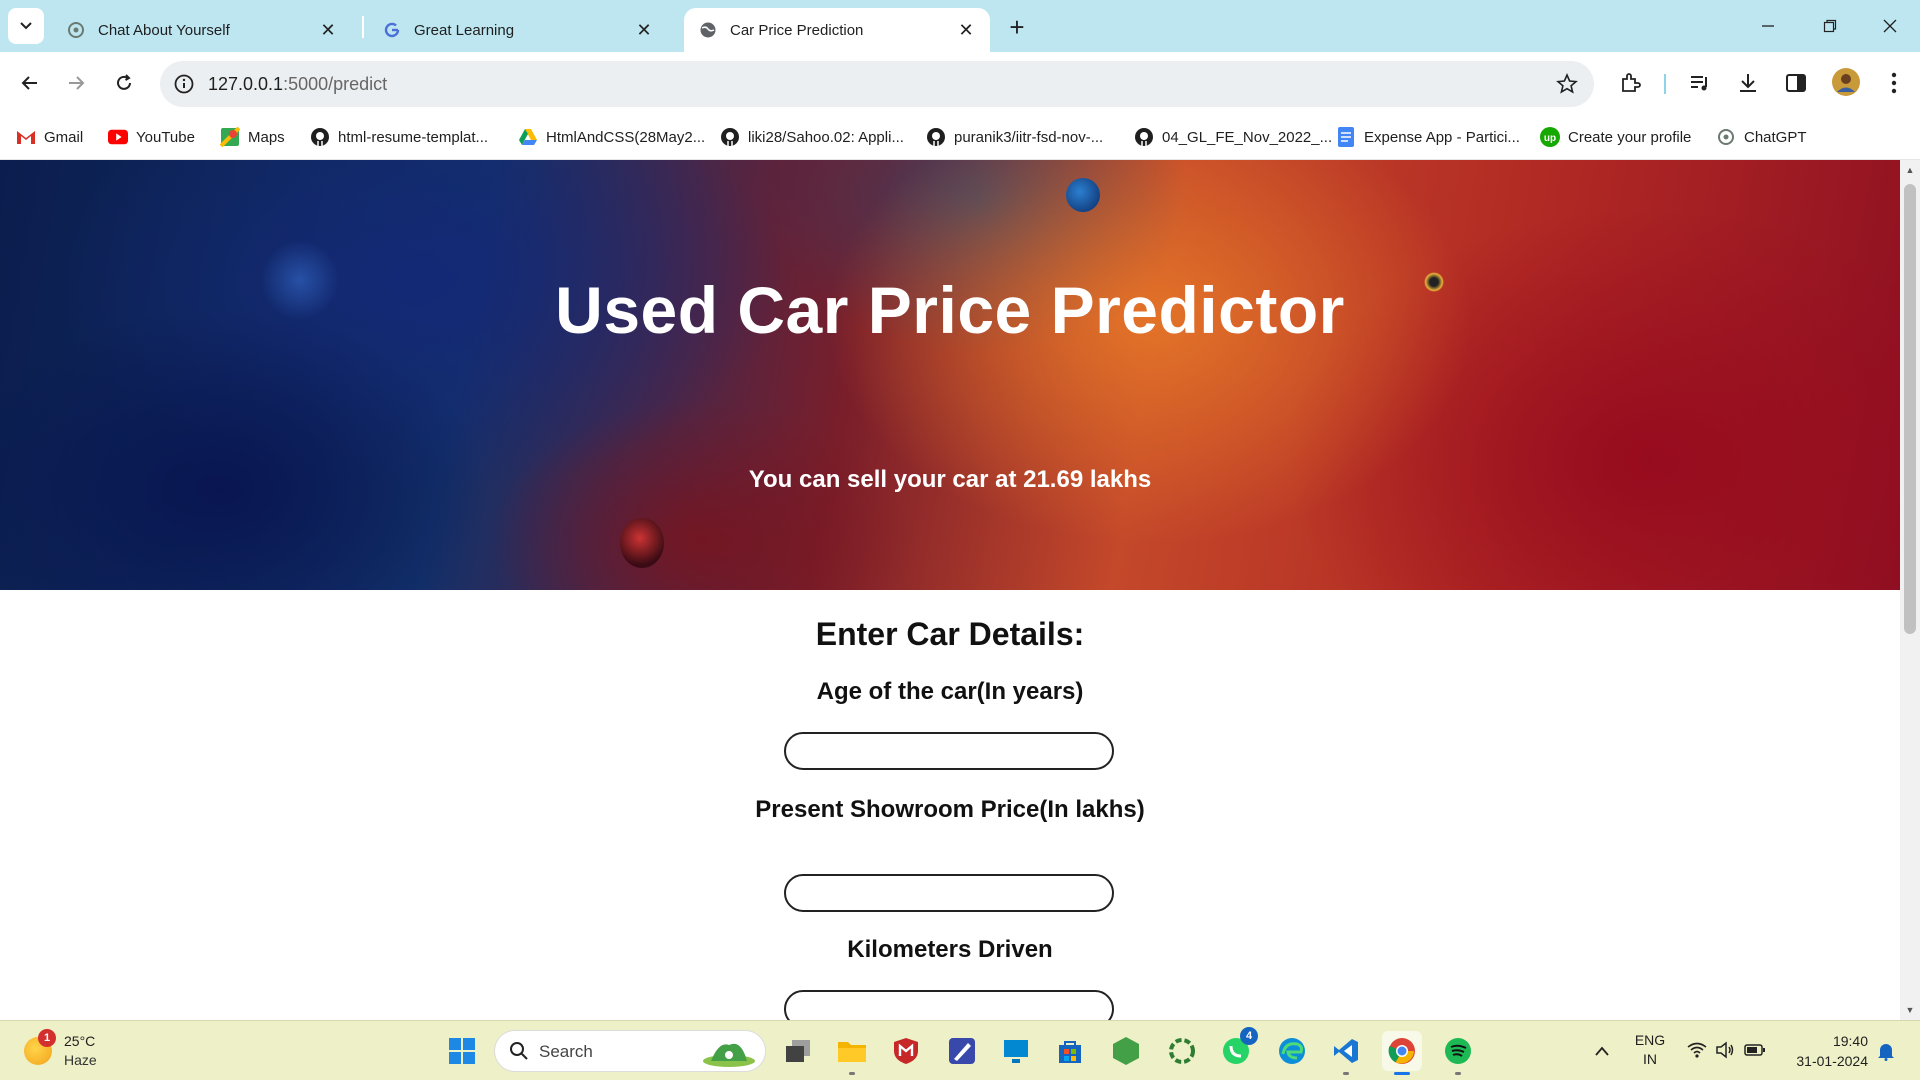  I want to click on start-button, so click(462, 1051).